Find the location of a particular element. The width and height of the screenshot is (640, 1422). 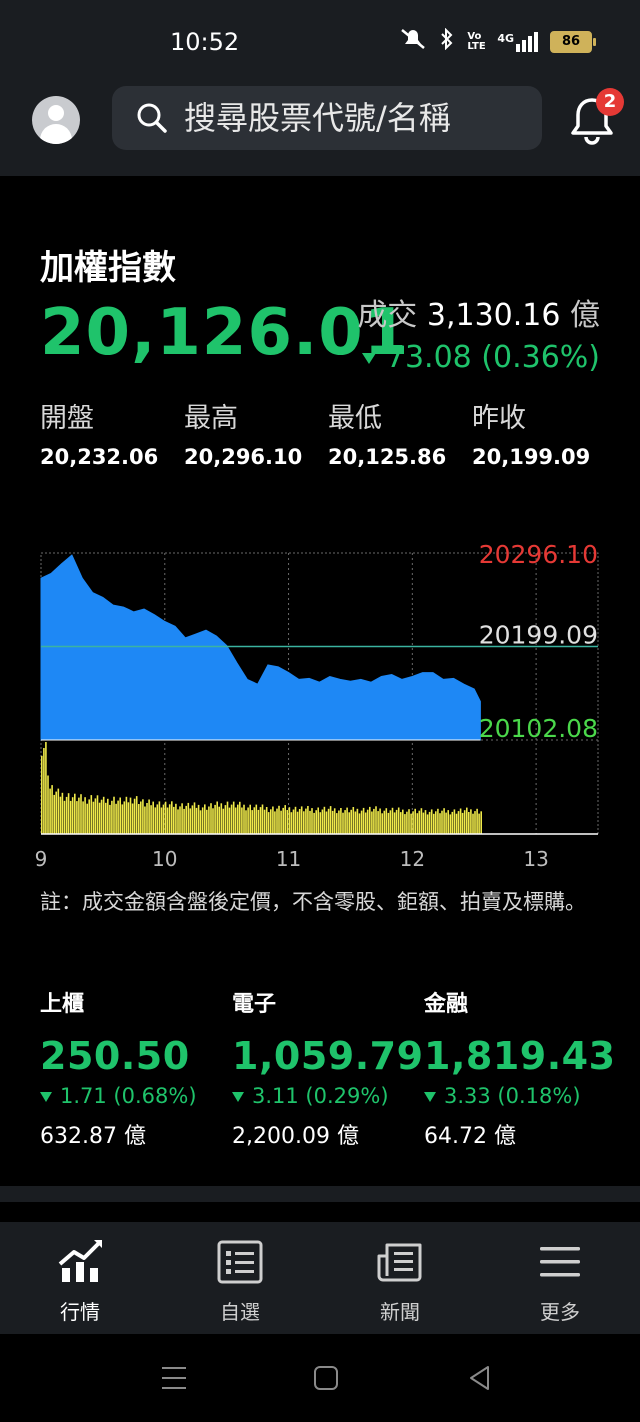

avatar is located at coordinates (56, 120).